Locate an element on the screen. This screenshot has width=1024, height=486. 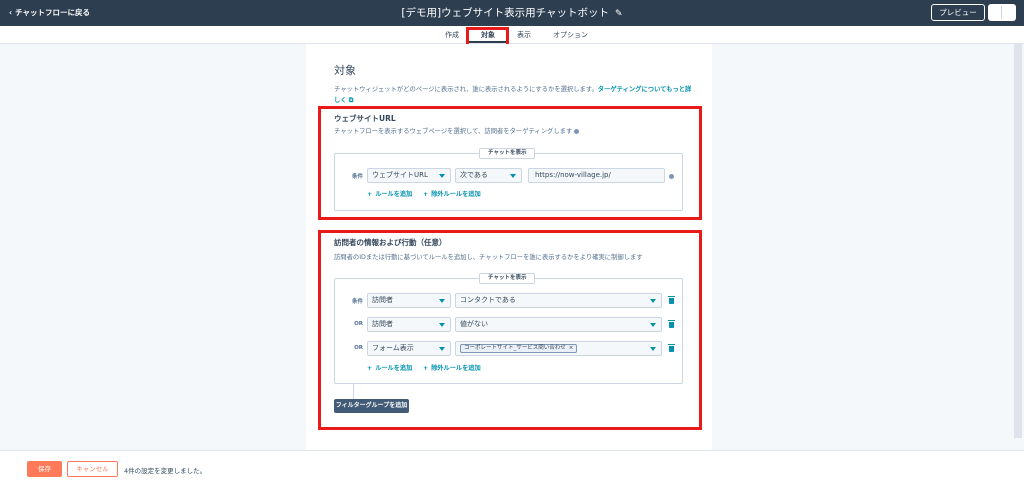
tab-build: 作成 is located at coordinates (452, 35).